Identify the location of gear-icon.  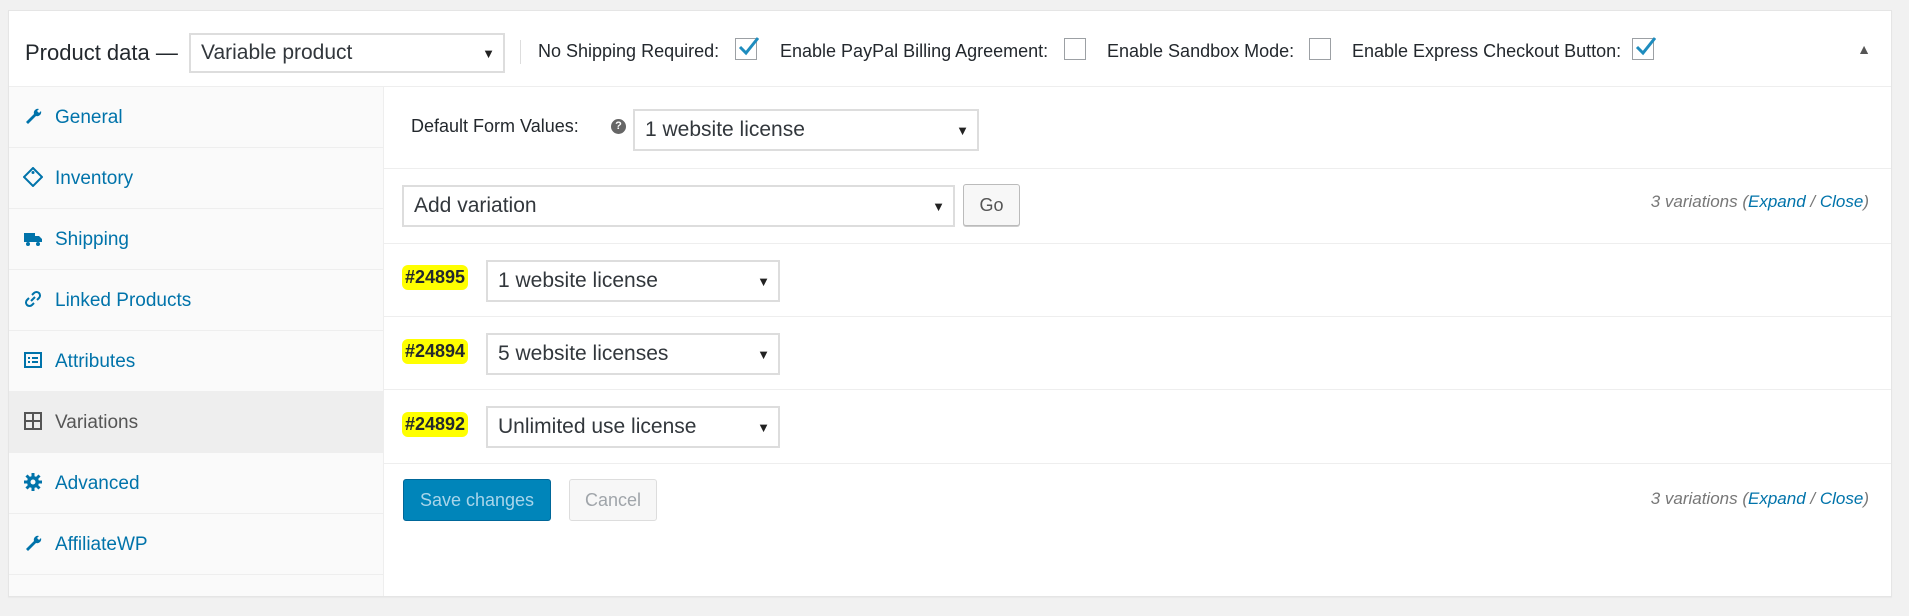
(33, 482).